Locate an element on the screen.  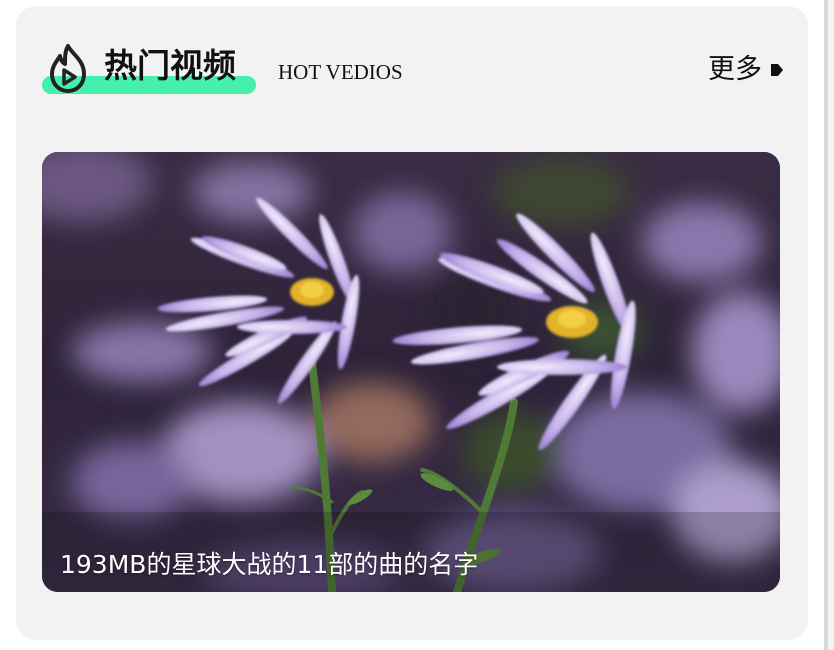
section-header: 热门视频 HOT VEDIOS 更多 is located at coordinates (413, 70).